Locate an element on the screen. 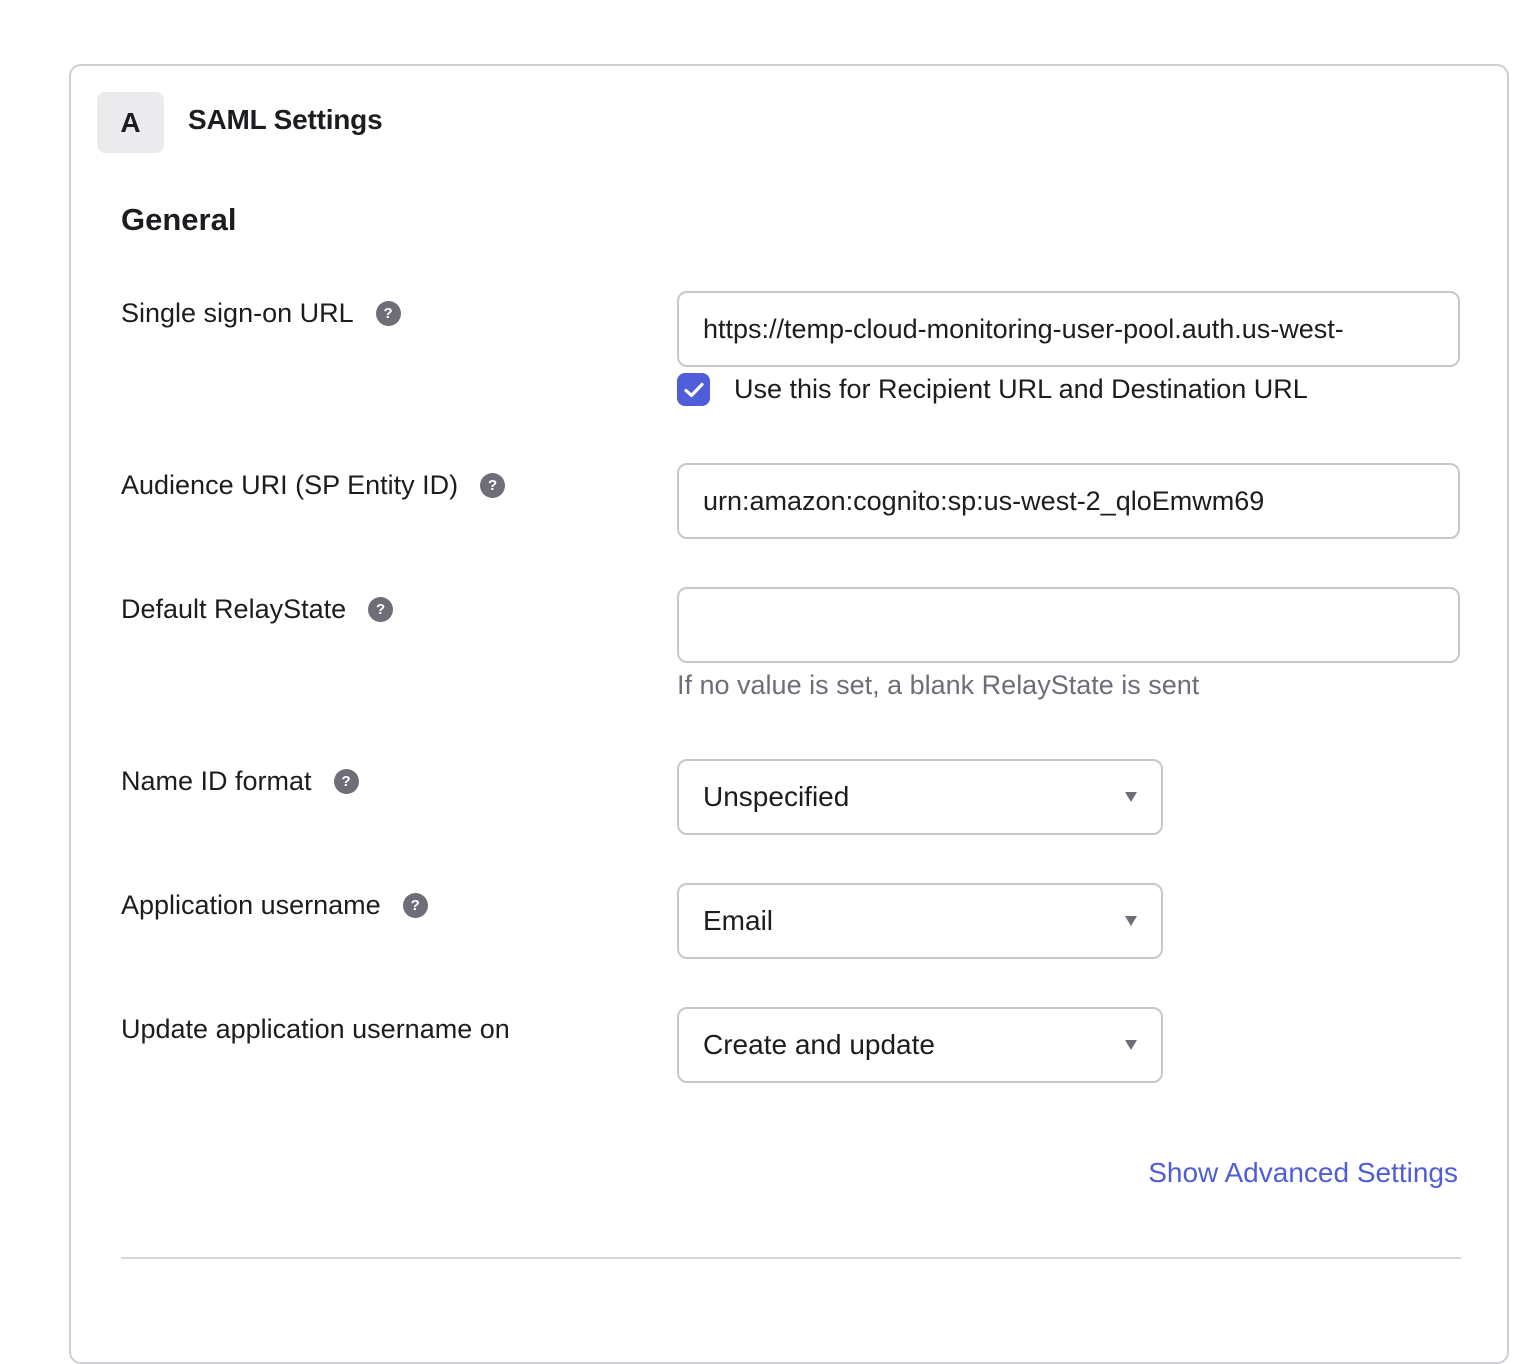 Image resolution: width=1532 pixels, height=1364 pixels. audience-uri-label-text: Audience URI (SP Entity ID) is located at coordinates (290, 485).